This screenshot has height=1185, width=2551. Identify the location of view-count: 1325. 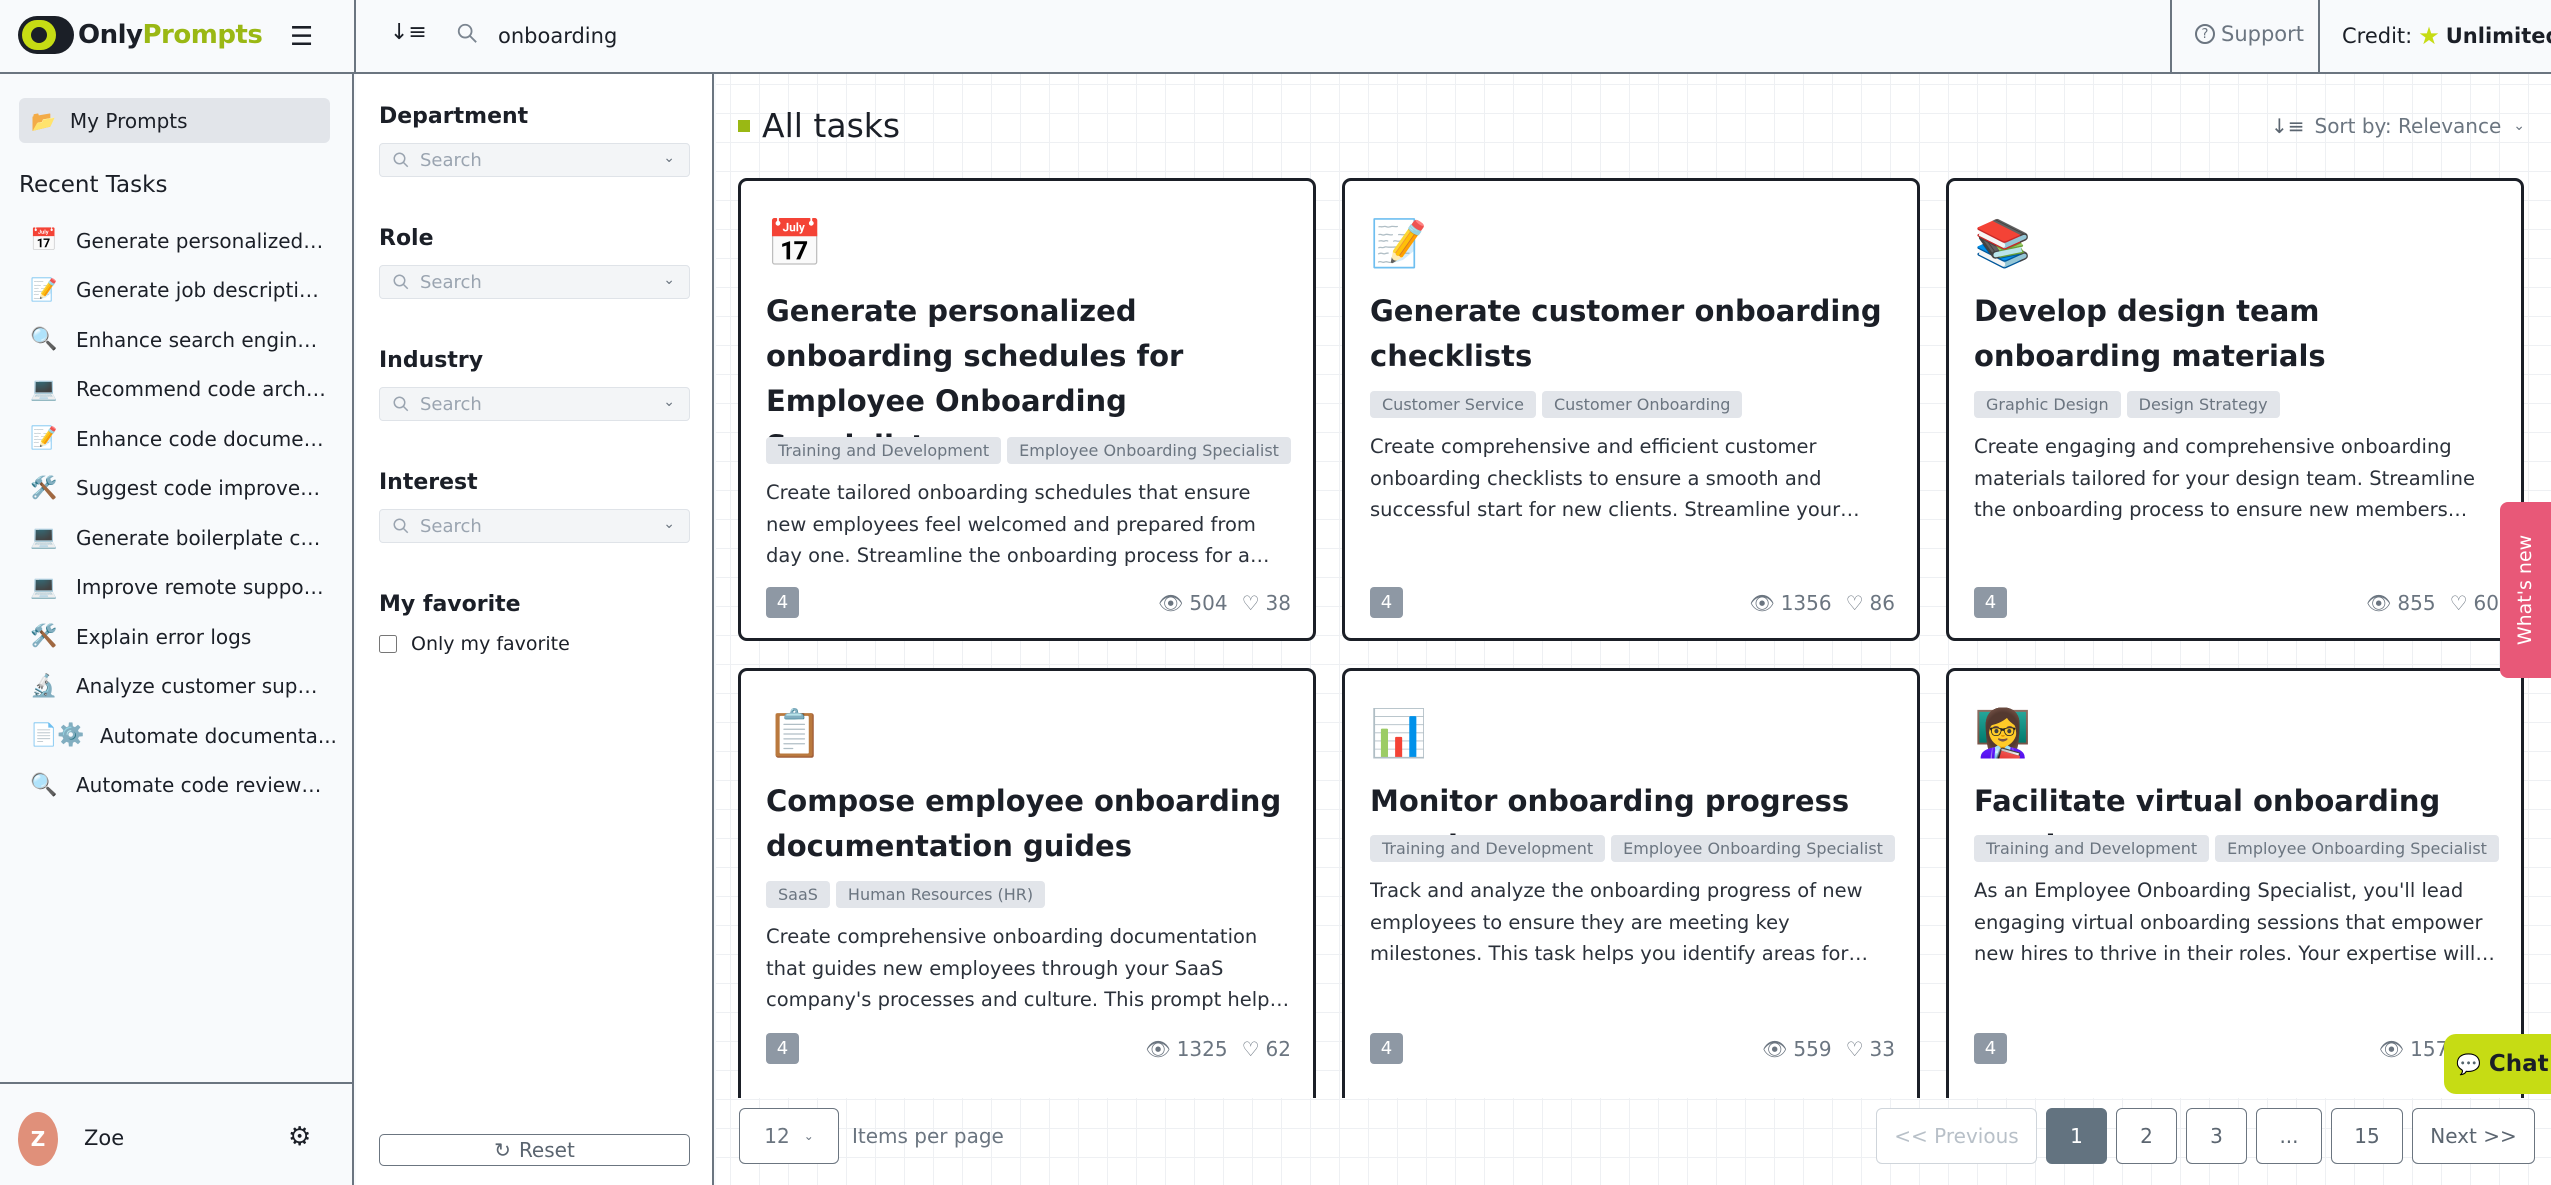
(1202, 1049).